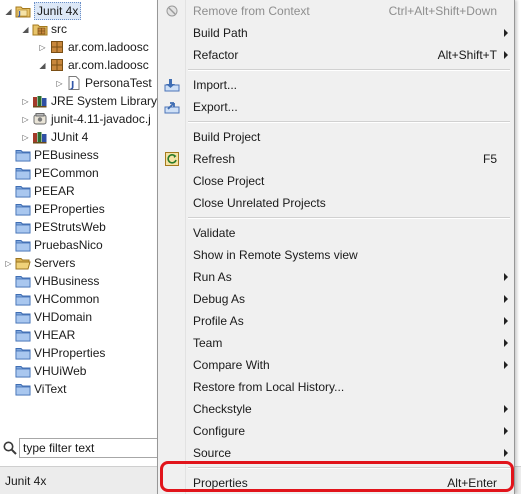  Describe the element at coordinates (336, 431) in the screenshot. I see `menu-item-configure: Configure` at that location.